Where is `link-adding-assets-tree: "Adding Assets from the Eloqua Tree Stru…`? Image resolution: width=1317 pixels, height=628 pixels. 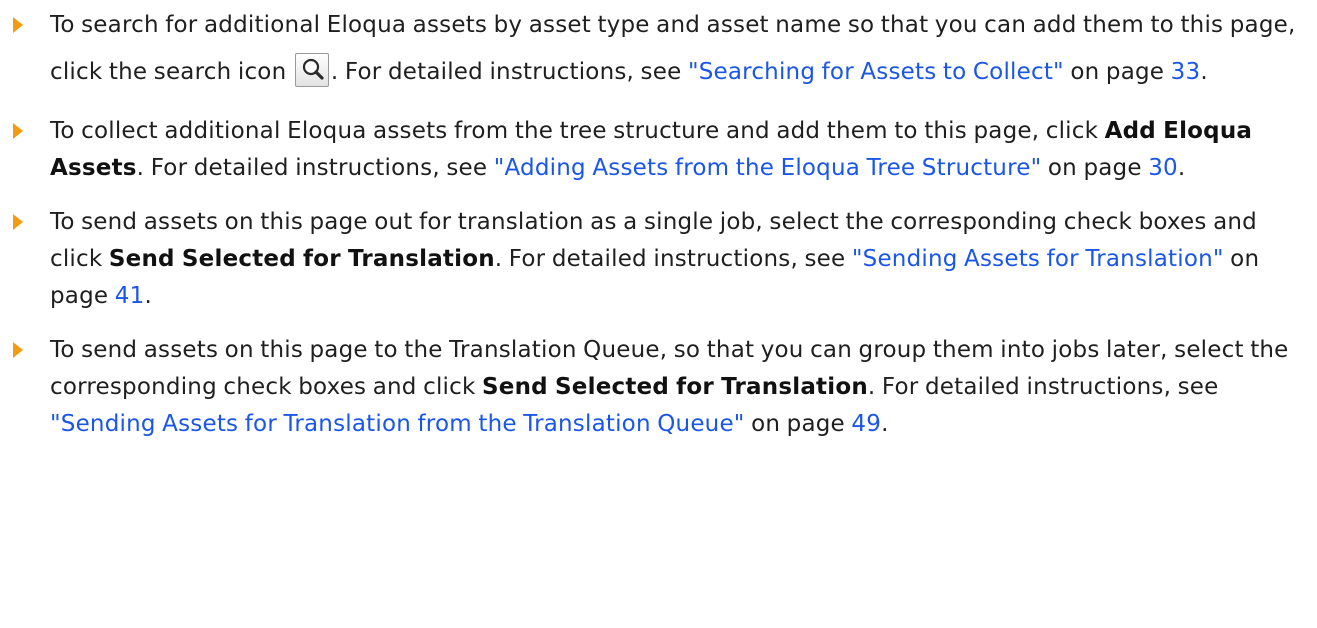
link-adding-assets-tree: "Adding Assets from the Eloqua Tree Stru… is located at coordinates (768, 168).